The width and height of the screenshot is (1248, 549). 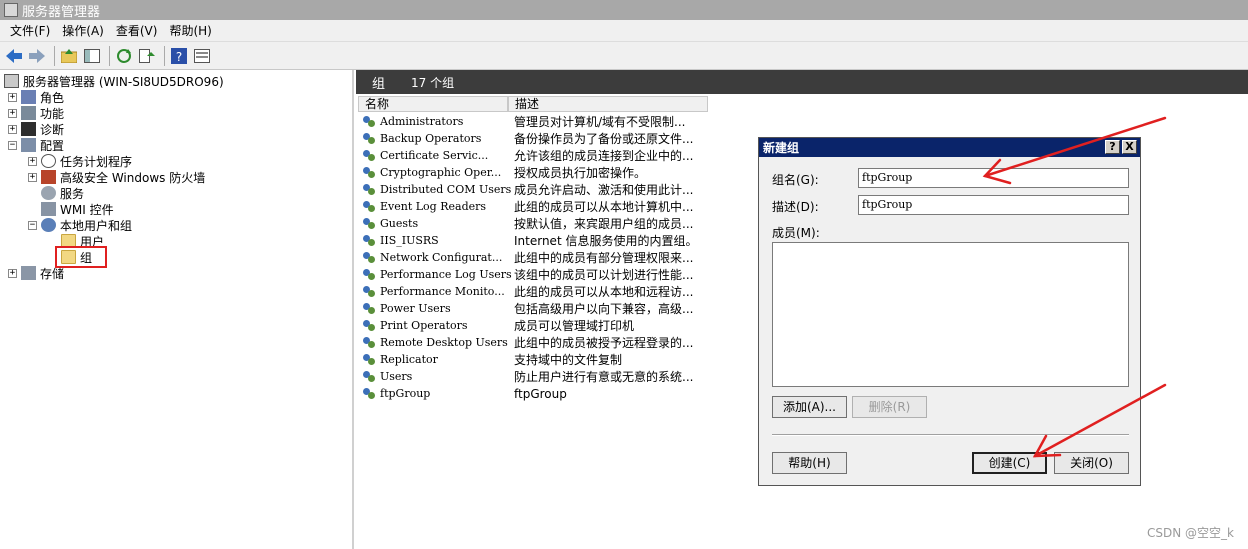 What do you see at coordinates (608, 104) in the screenshot?
I see `column-header-description: 描述` at bounding box center [608, 104].